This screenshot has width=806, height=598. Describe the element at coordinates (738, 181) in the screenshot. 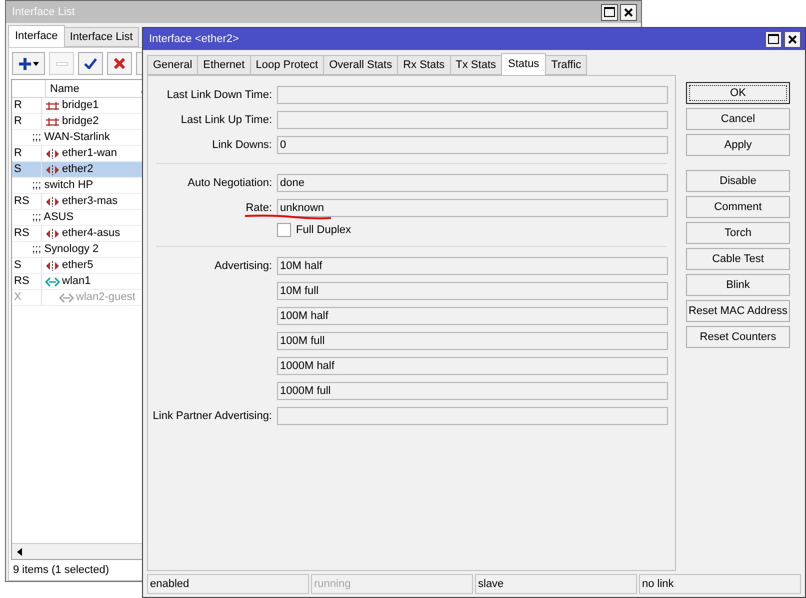

I see `dialog-button: Disable` at that location.